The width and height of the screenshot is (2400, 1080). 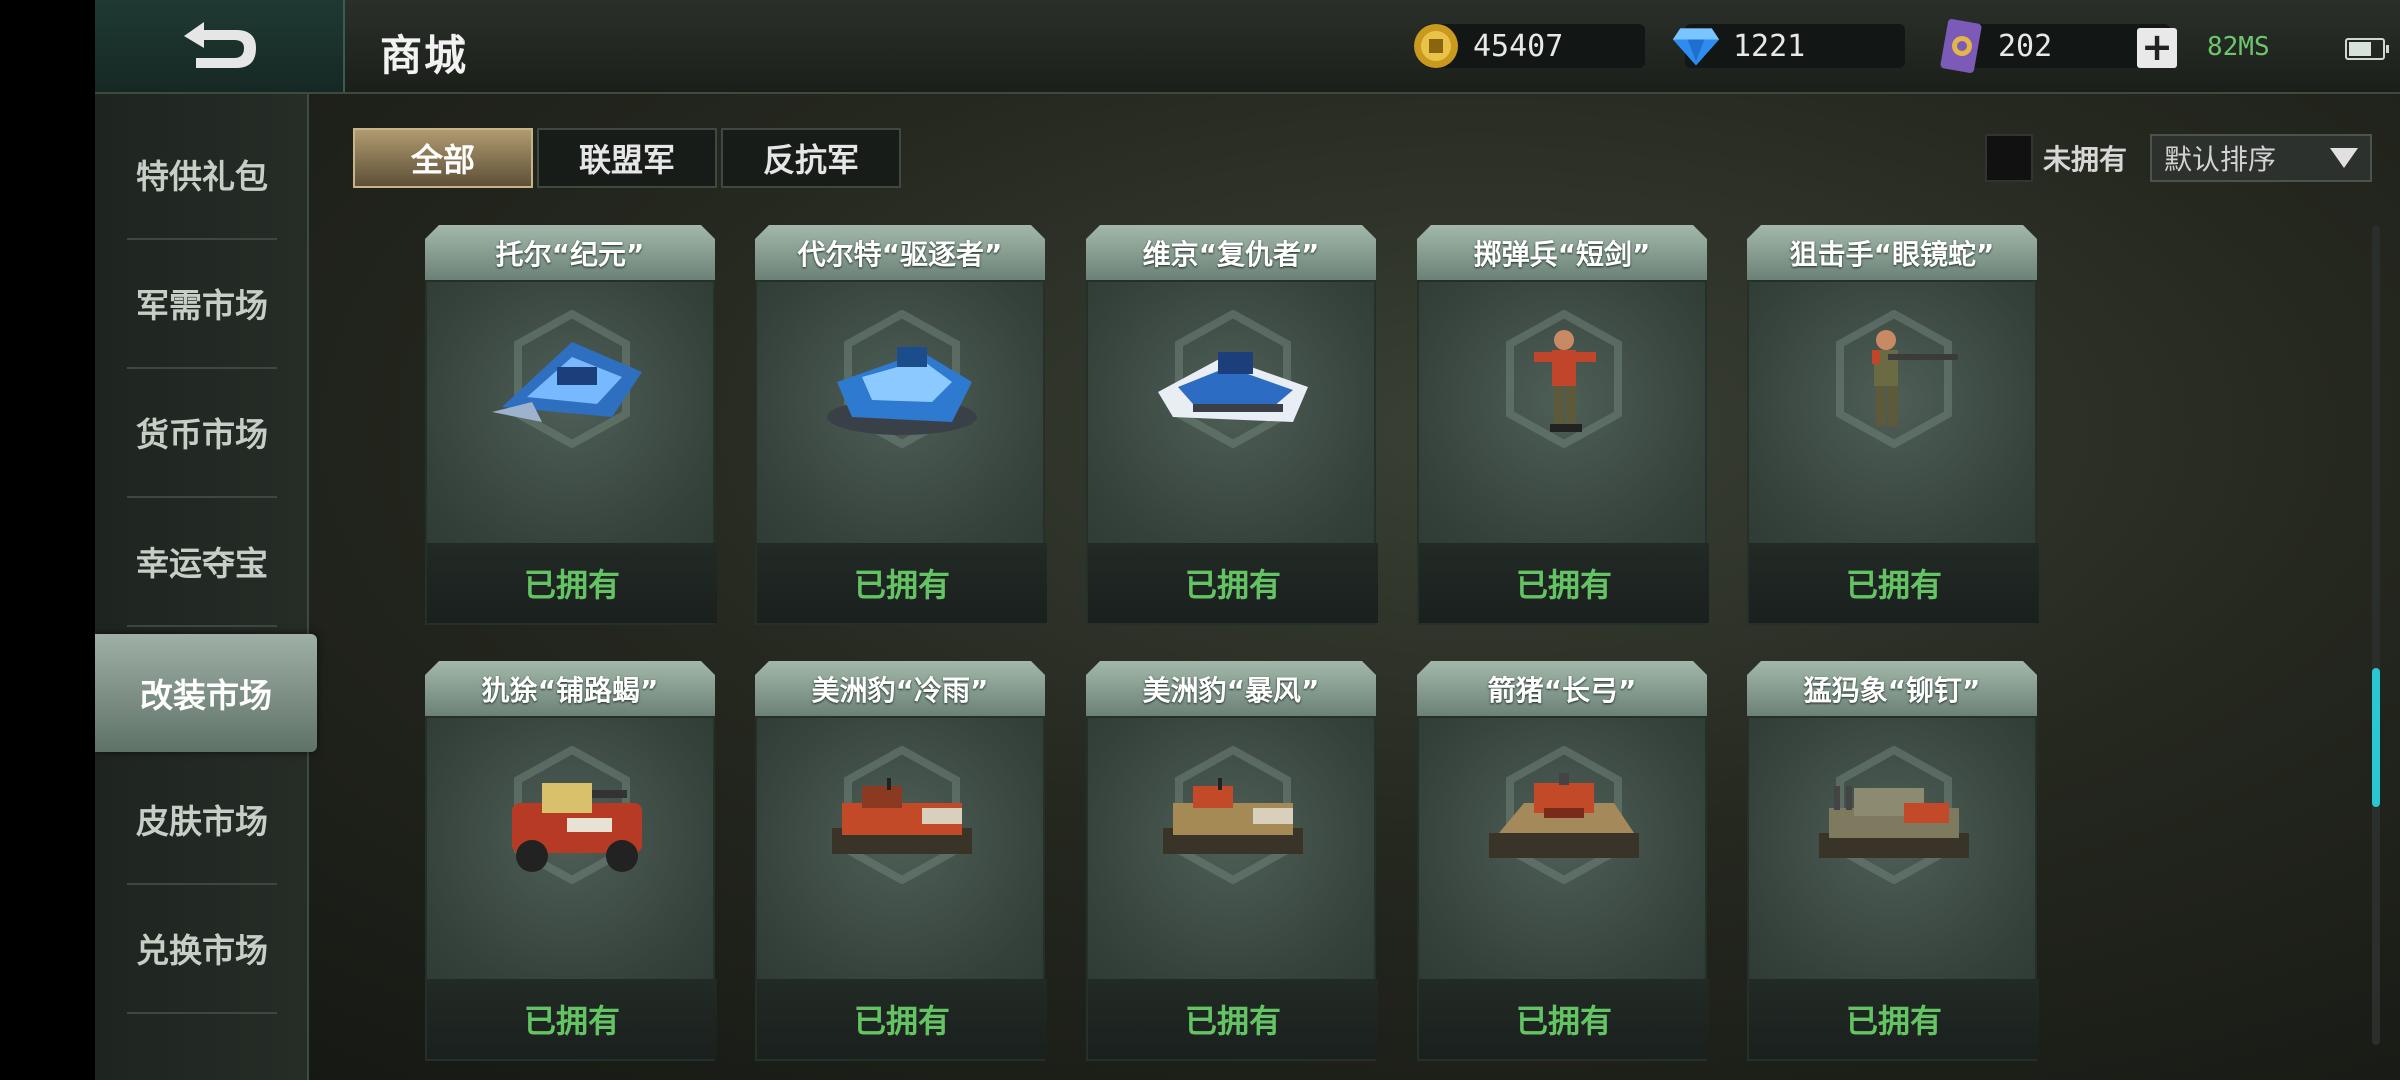 I want to click on top-bar: 商城 45407 1221 202 + 82MS, so click(x=1247, y=47).